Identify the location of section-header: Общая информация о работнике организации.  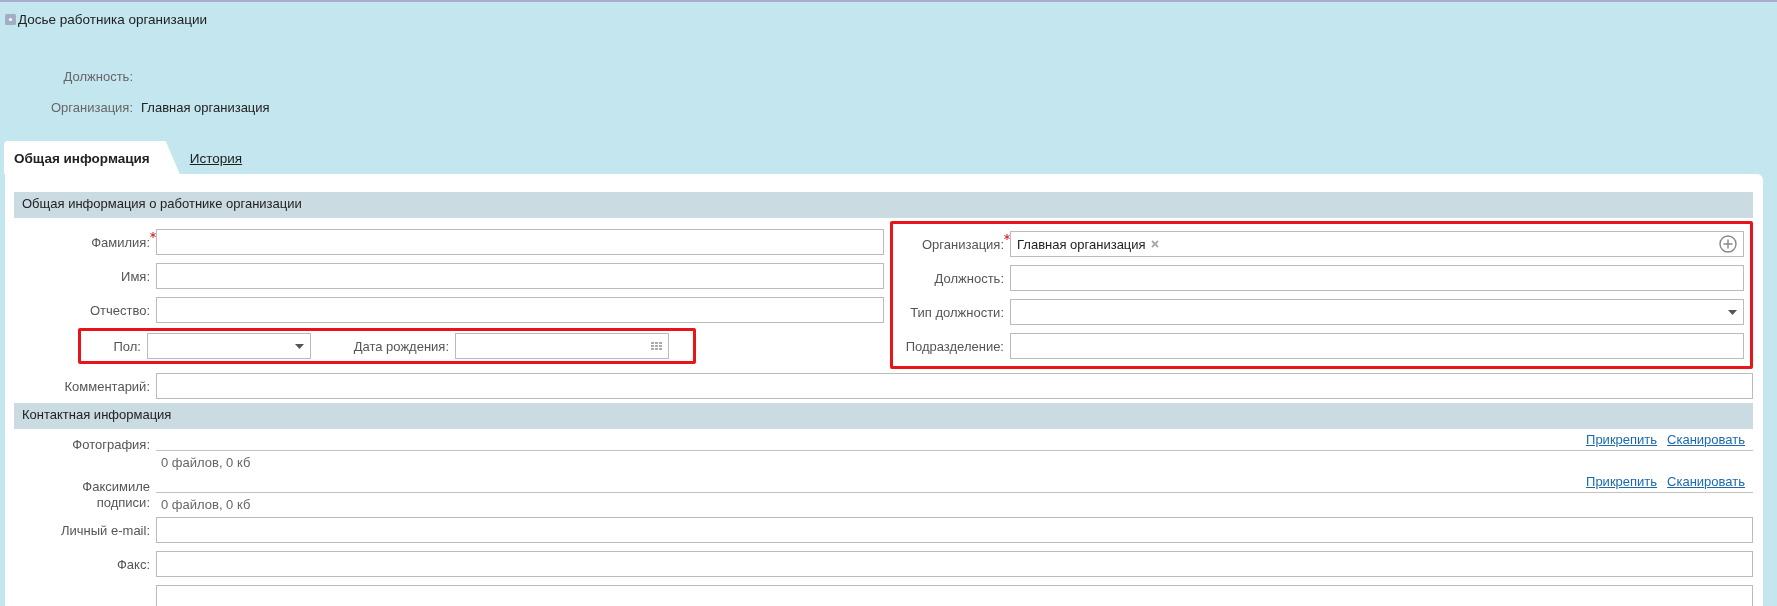
(883, 205).